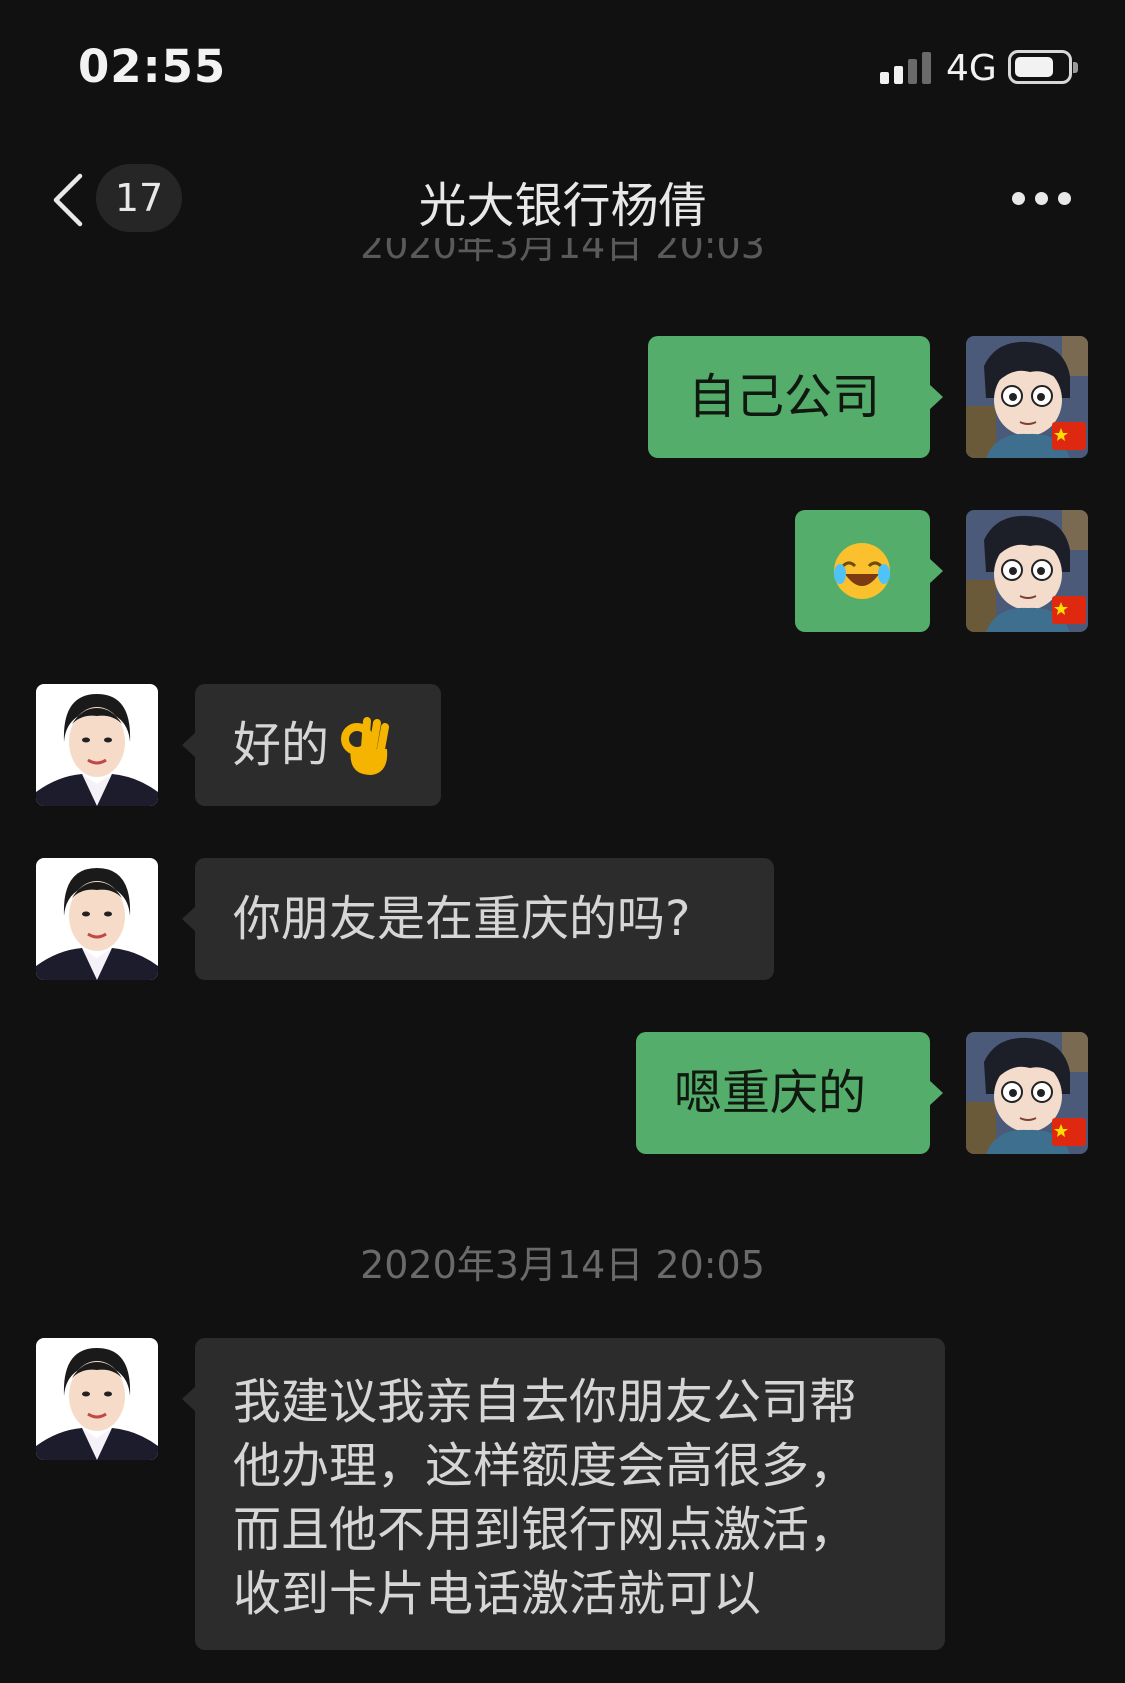  I want to click on message-bubble-incoming: 你朋友是在重庆的吗?, so click(478, 919).